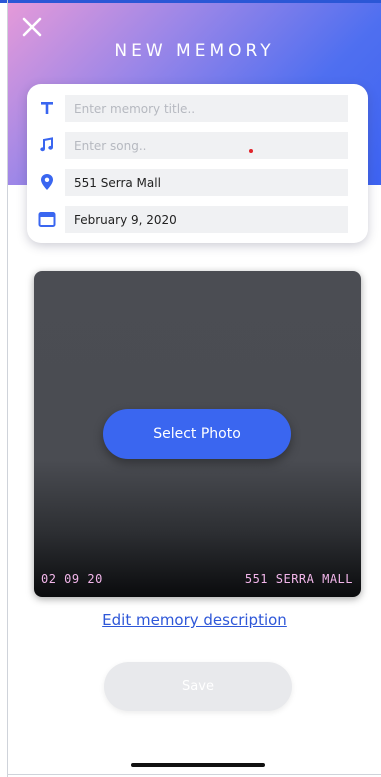  What do you see at coordinates (194, 774) in the screenshot?
I see `bottom-border` at bounding box center [194, 774].